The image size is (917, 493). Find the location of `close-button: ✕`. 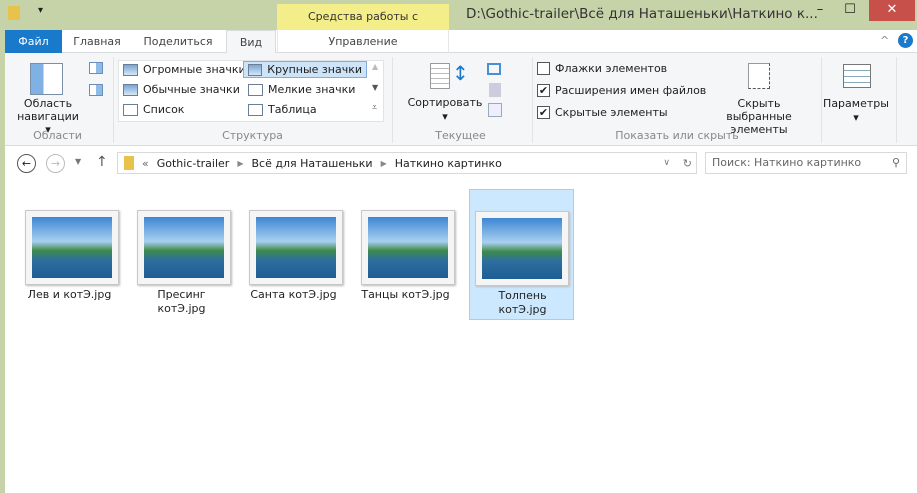

close-button: ✕ is located at coordinates (892, 10).